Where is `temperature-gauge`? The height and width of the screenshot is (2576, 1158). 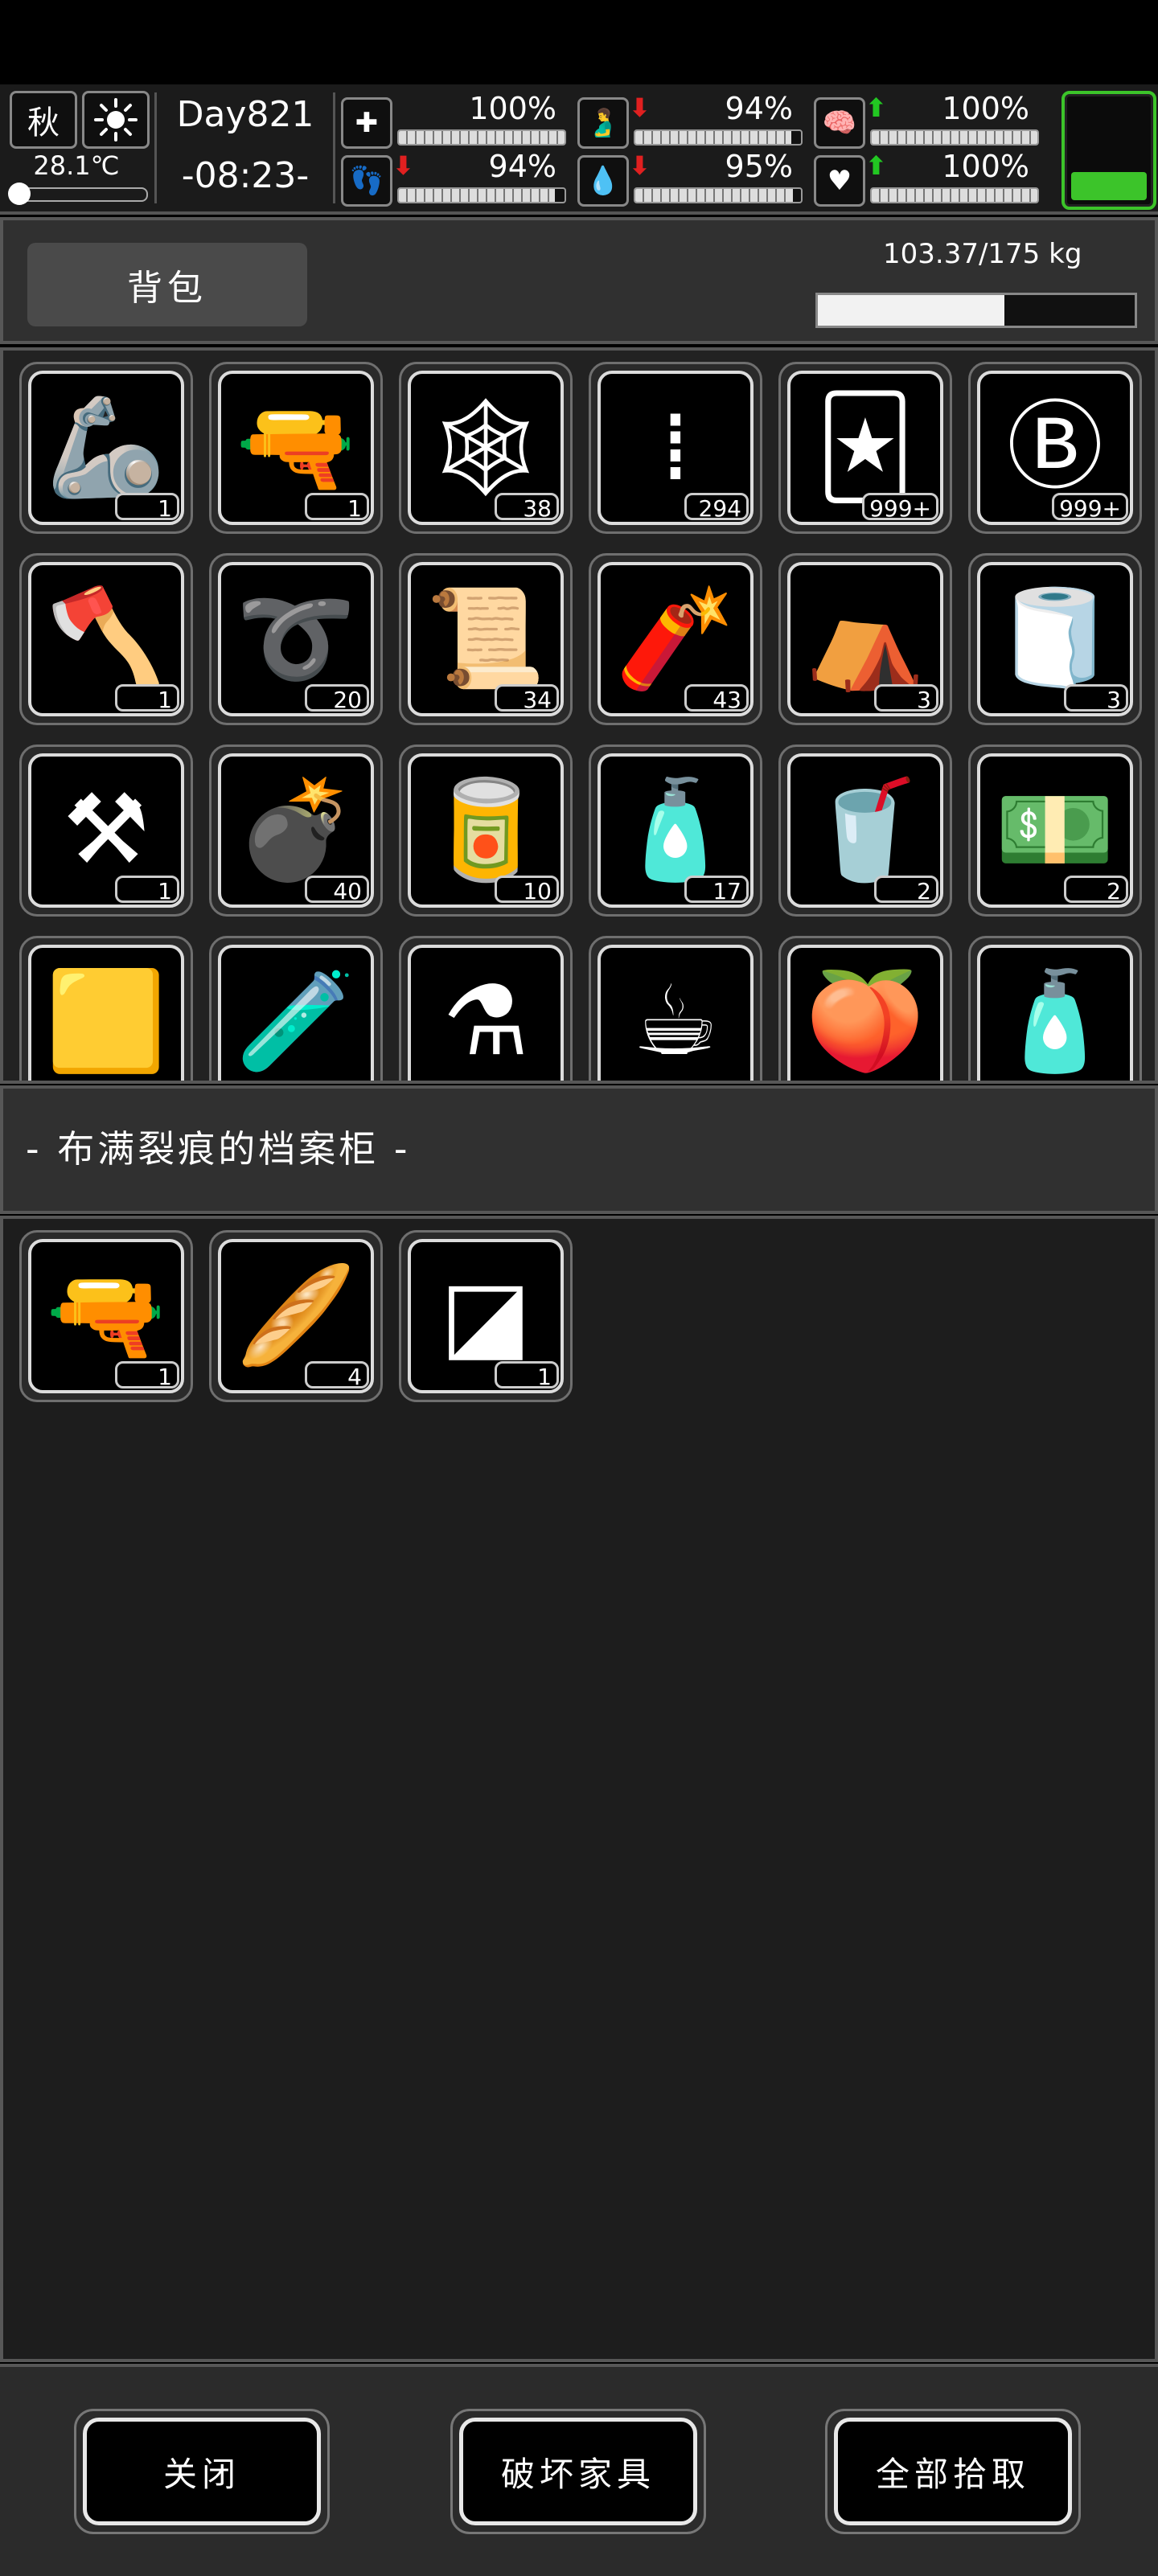
temperature-gauge is located at coordinates (78, 194).